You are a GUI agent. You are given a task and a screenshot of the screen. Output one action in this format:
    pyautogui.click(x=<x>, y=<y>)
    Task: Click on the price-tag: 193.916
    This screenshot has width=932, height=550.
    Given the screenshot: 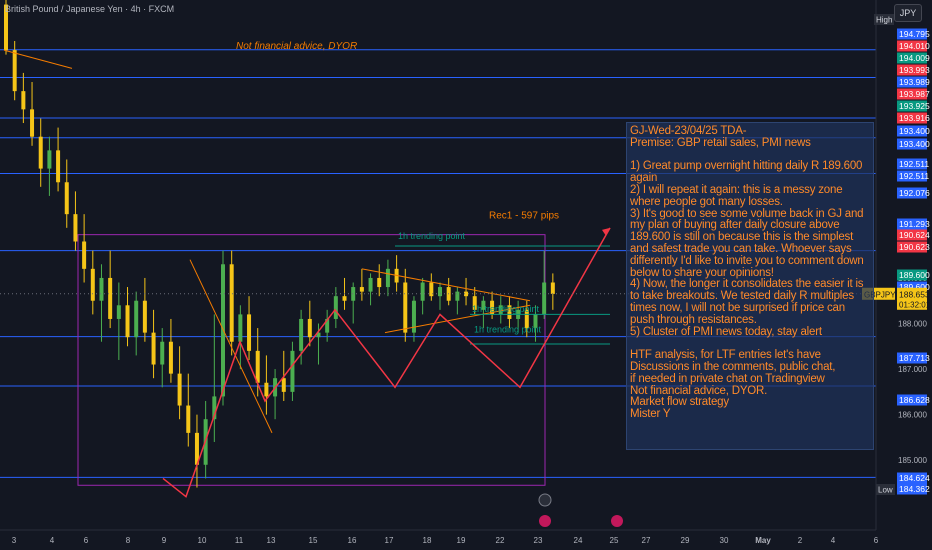 What is the action you would take?
    pyautogui.click(x=914, y=118)
    